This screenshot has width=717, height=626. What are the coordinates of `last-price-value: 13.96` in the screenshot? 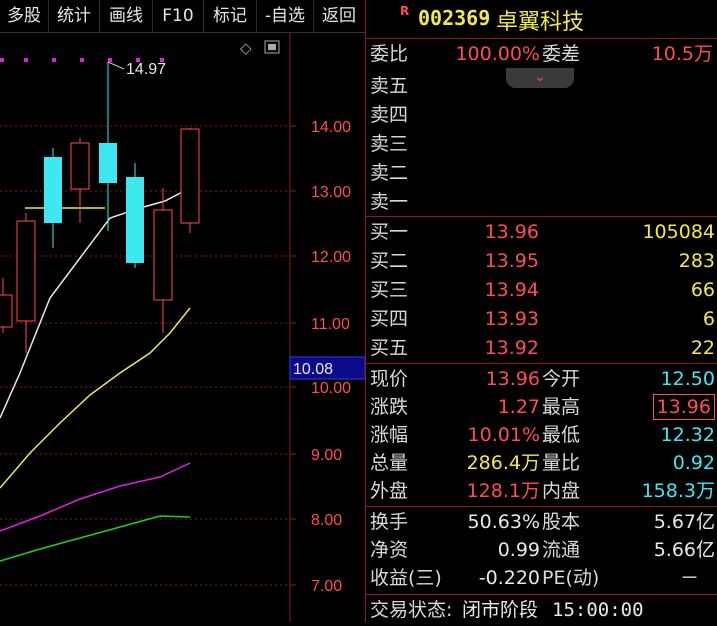 It's located at (512, 379).